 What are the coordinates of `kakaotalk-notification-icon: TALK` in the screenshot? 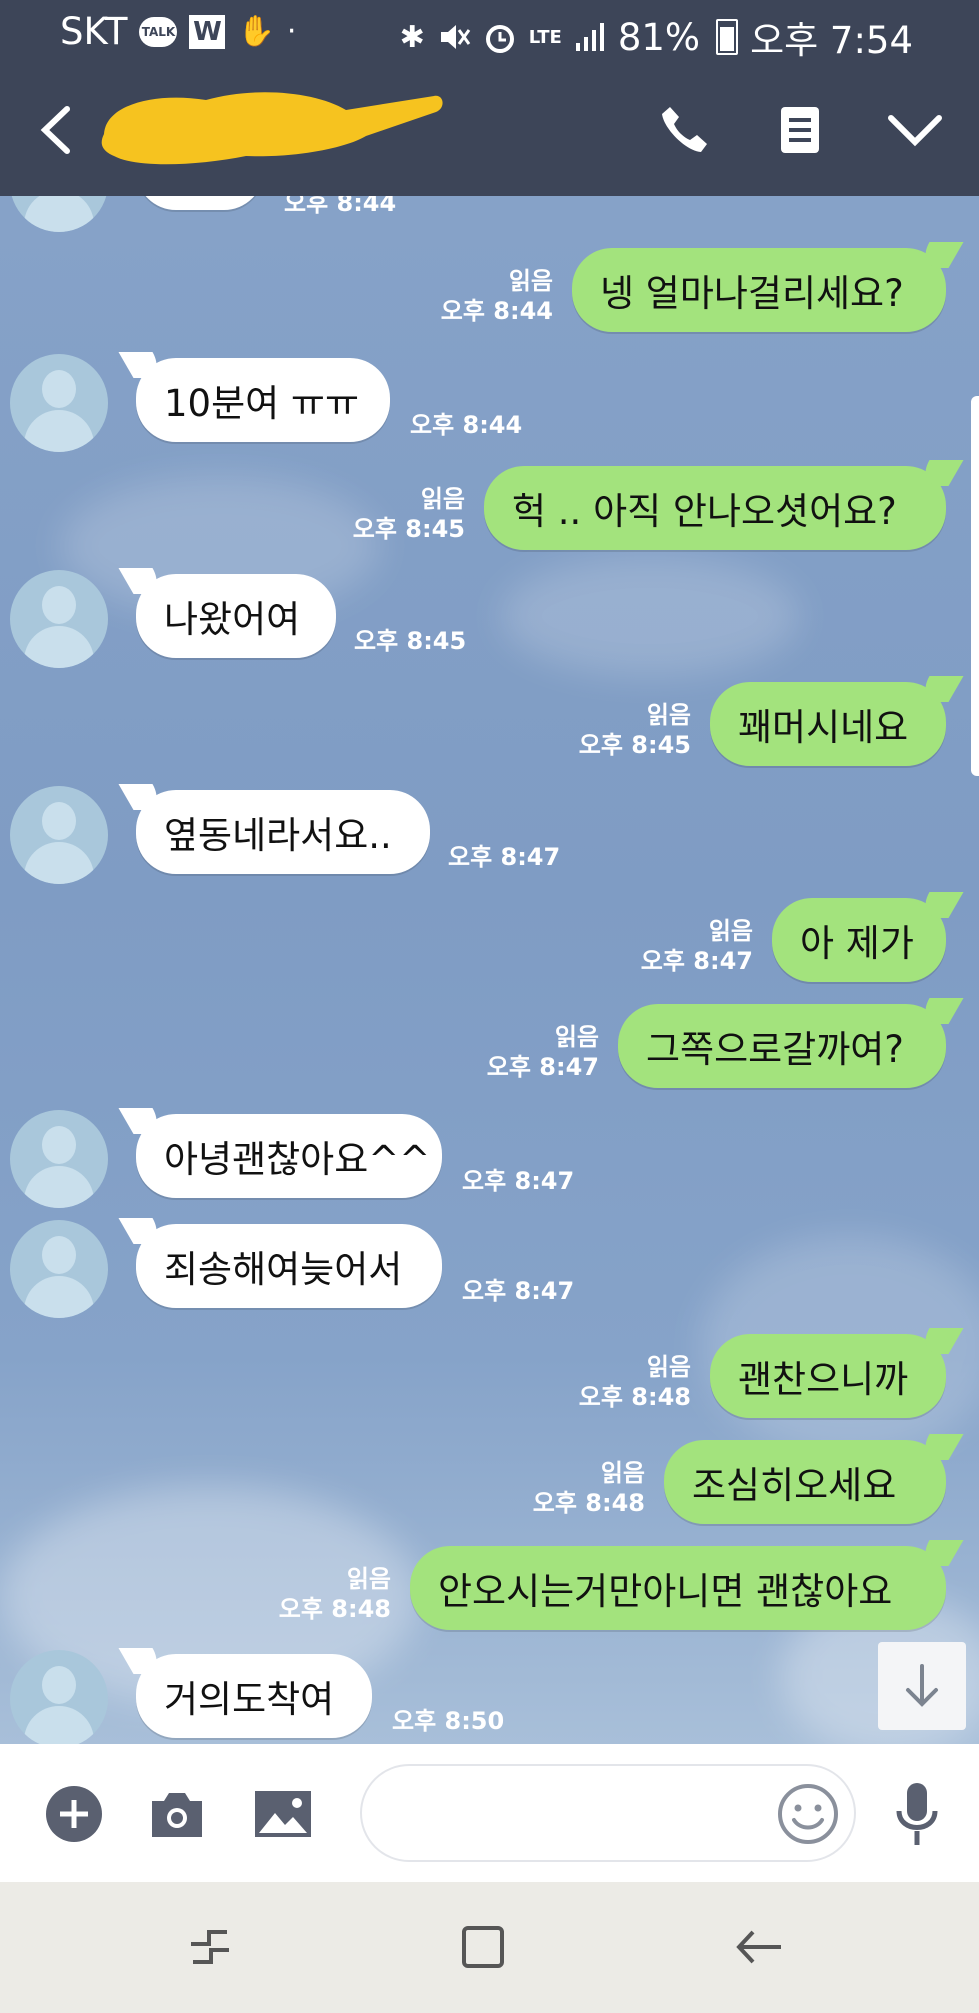 It's located at (158, 31).